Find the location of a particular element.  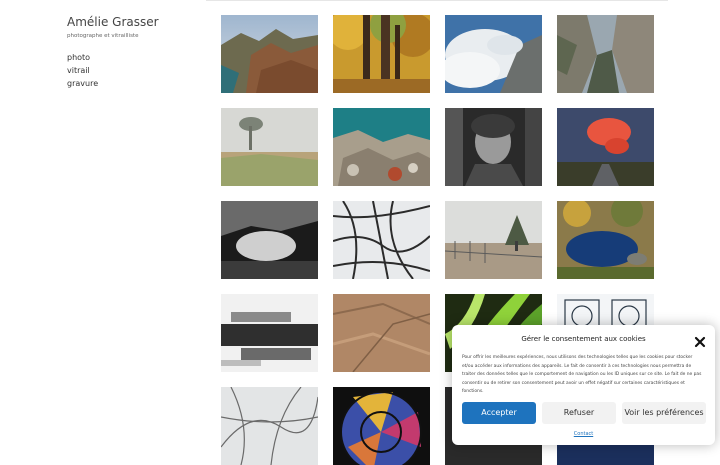

contact-link: Contact is located at coordinates (583, 434).